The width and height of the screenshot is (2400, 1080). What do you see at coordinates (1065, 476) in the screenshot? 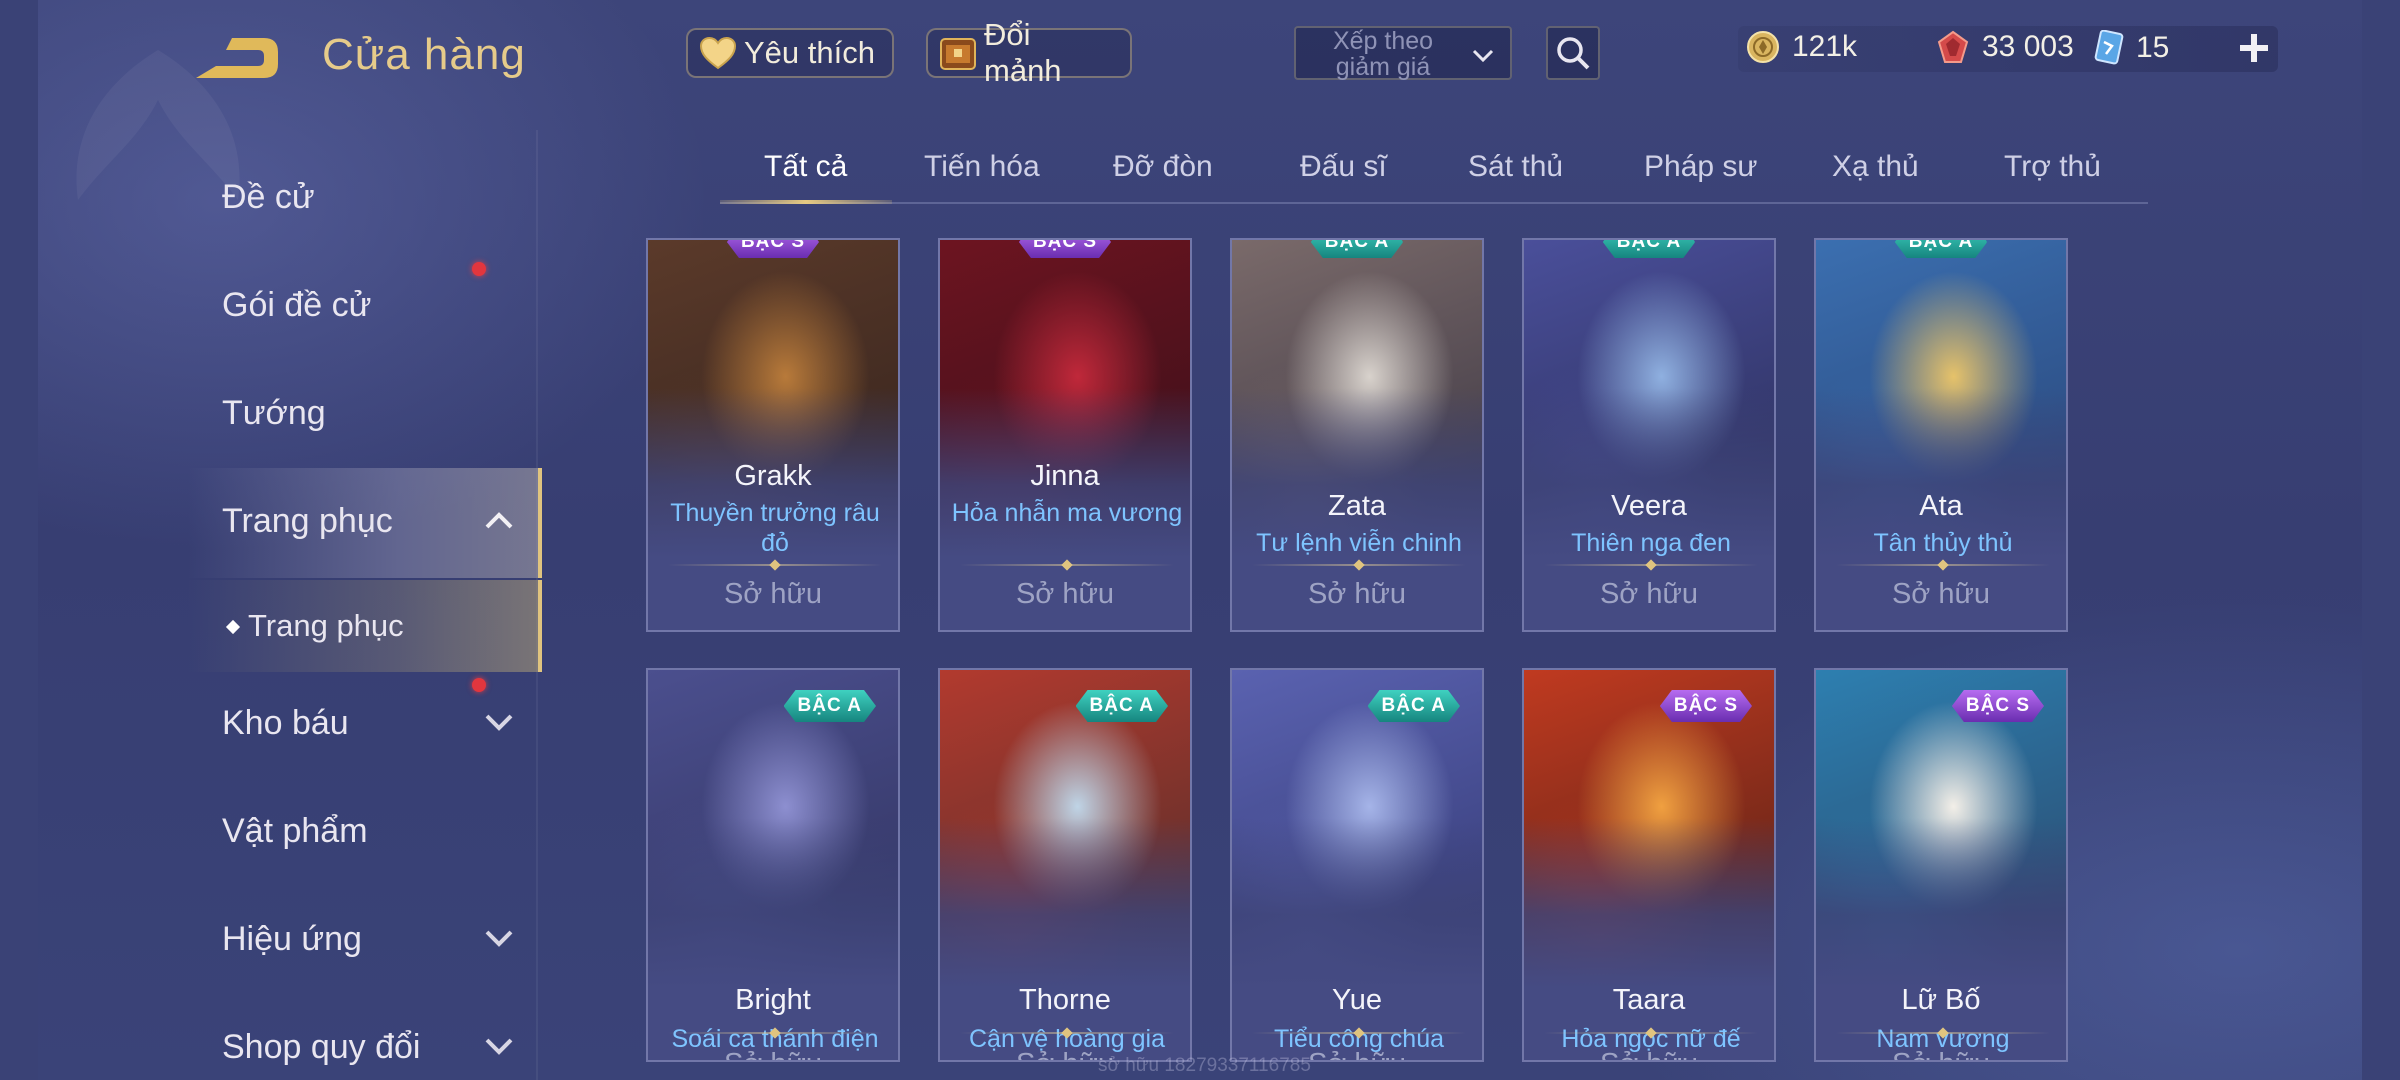
I see `hero-name: Jinna` at bounding box center [1065, 476].